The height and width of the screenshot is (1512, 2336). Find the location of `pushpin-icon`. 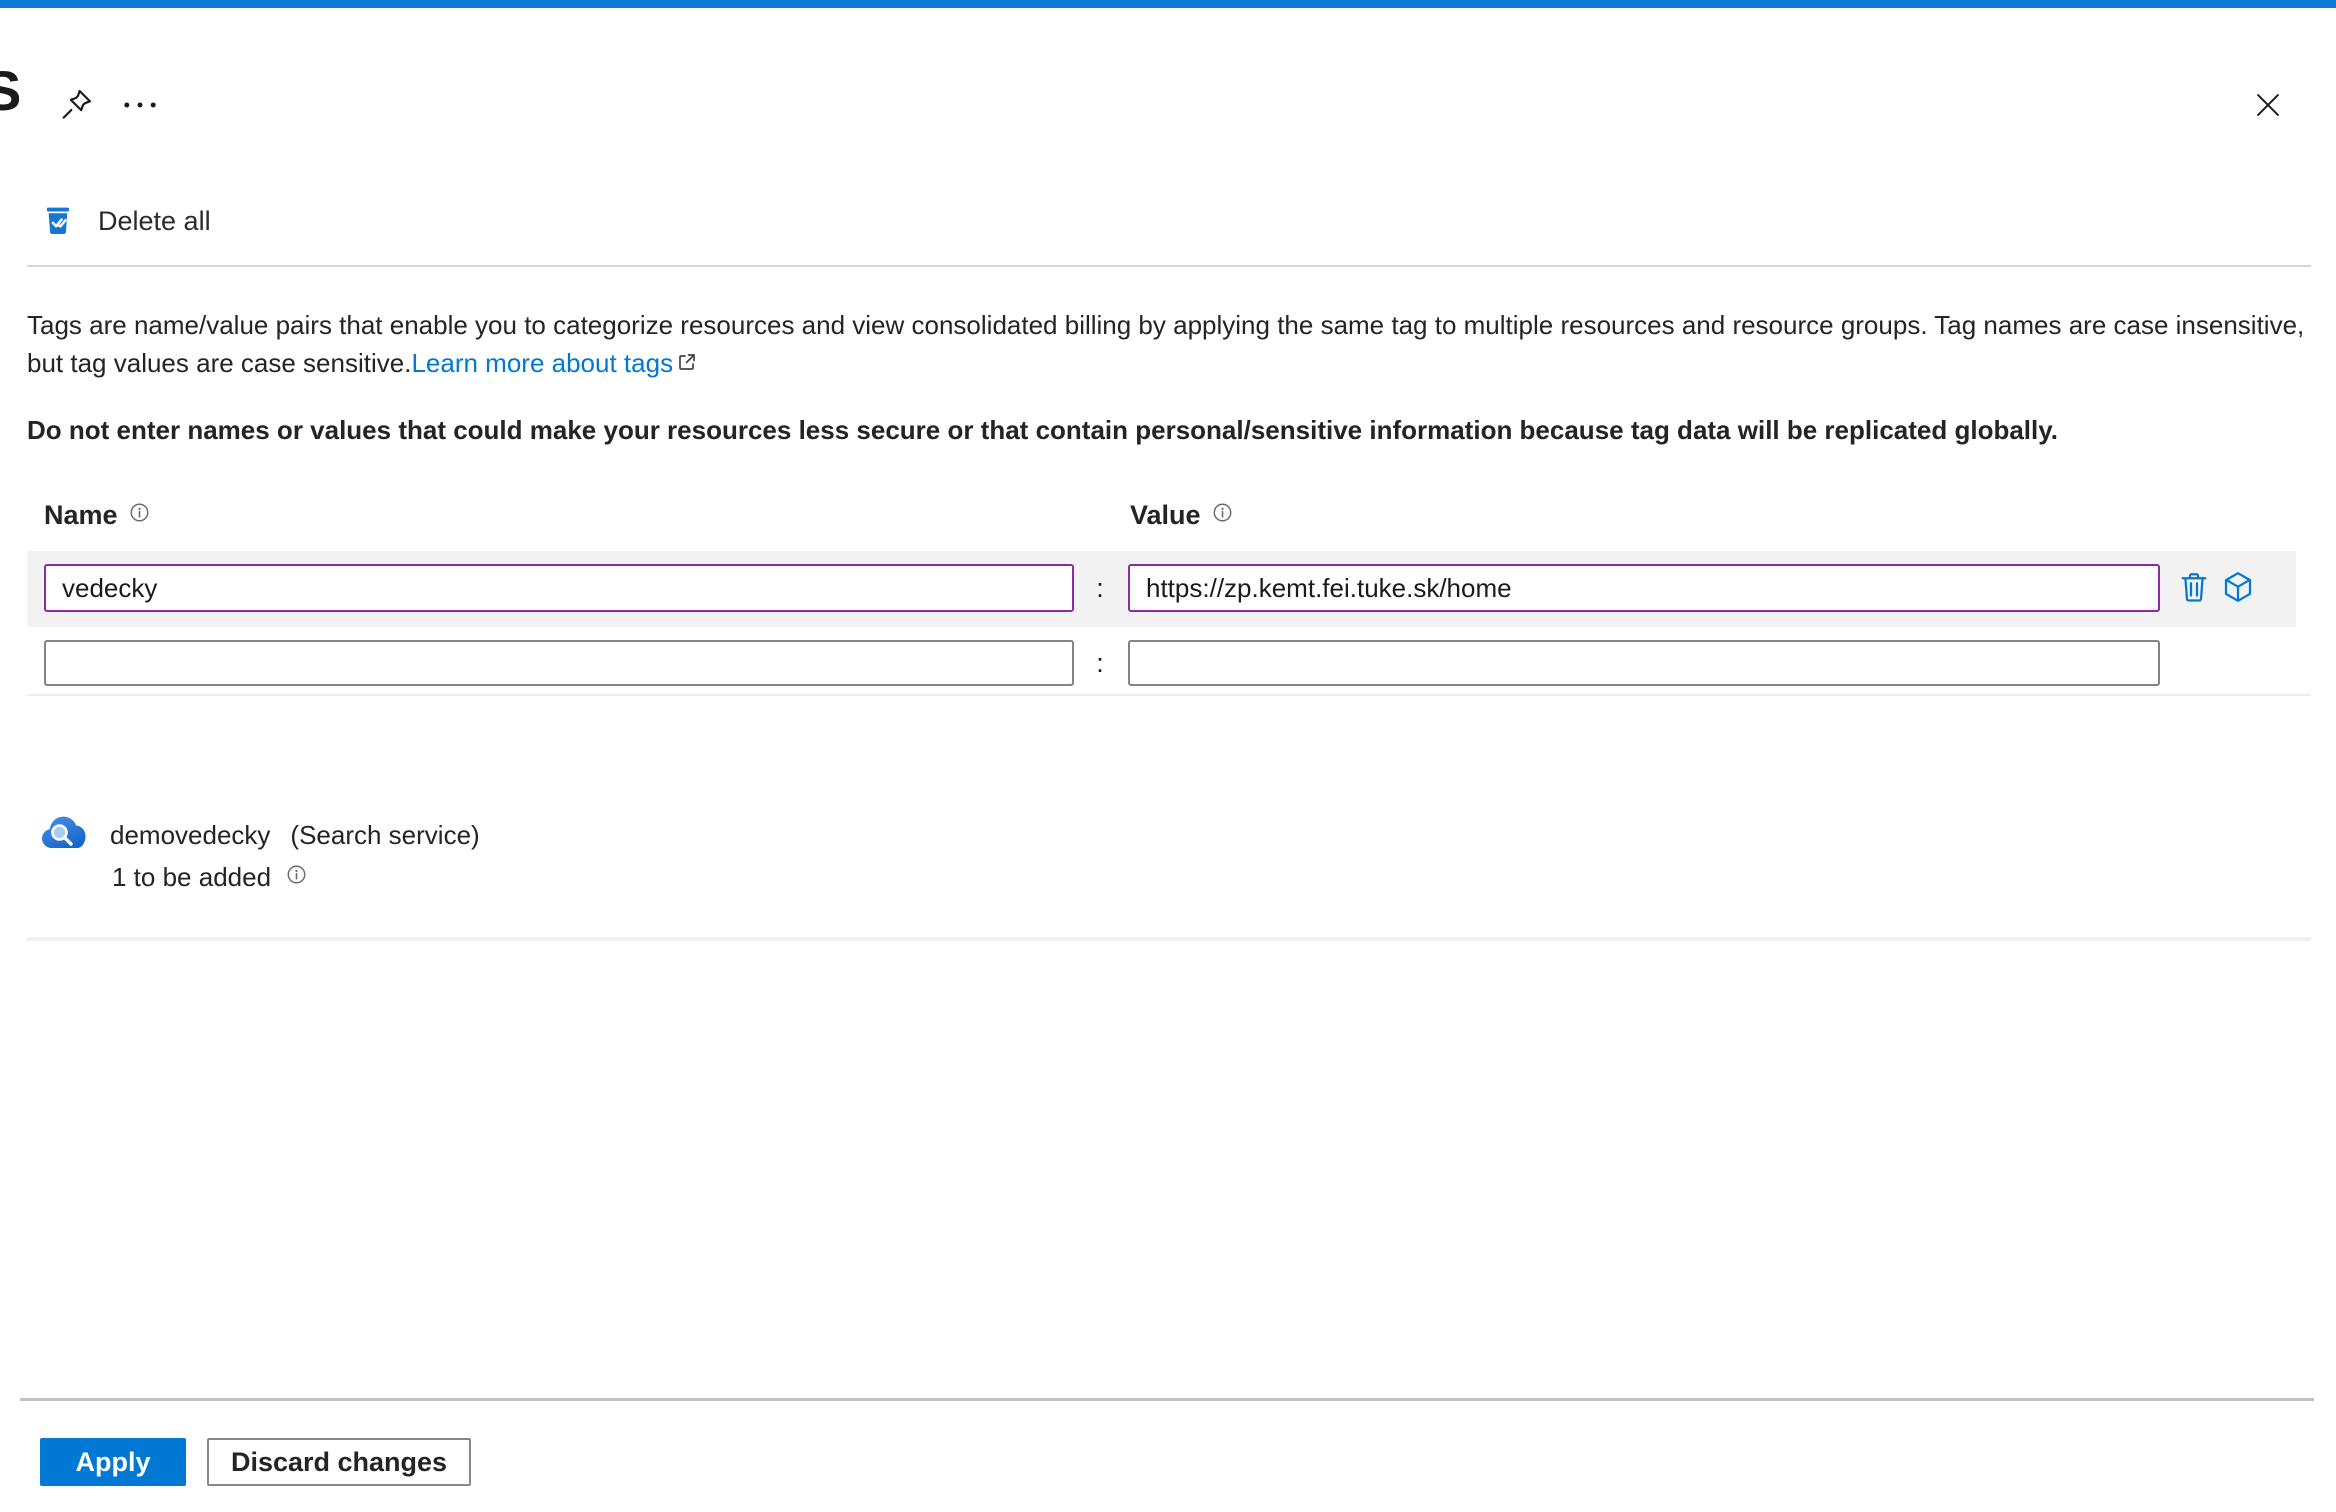

pushpin-icon is located at coordinates (76, 106).